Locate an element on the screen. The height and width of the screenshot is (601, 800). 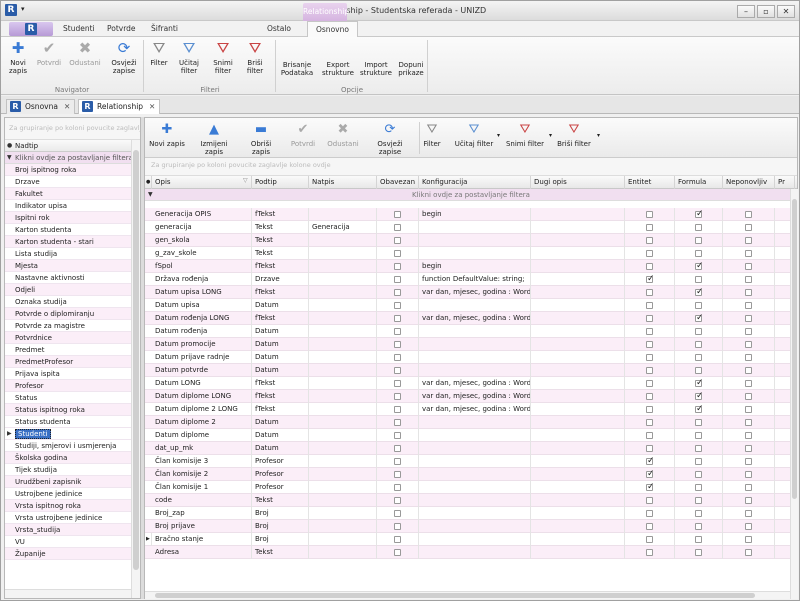
filter-row: ▼ Klikni ovdje za postavljanje filtera is located at coordinates (471, 195).